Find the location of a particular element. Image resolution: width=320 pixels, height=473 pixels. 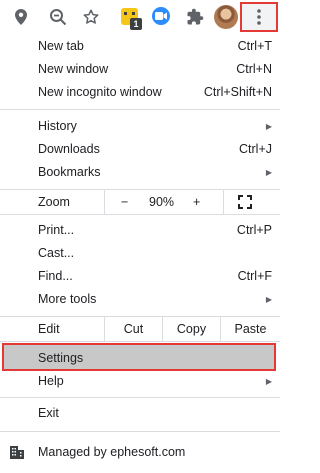

zoom-app-icon is located at coordinates (161, 16).